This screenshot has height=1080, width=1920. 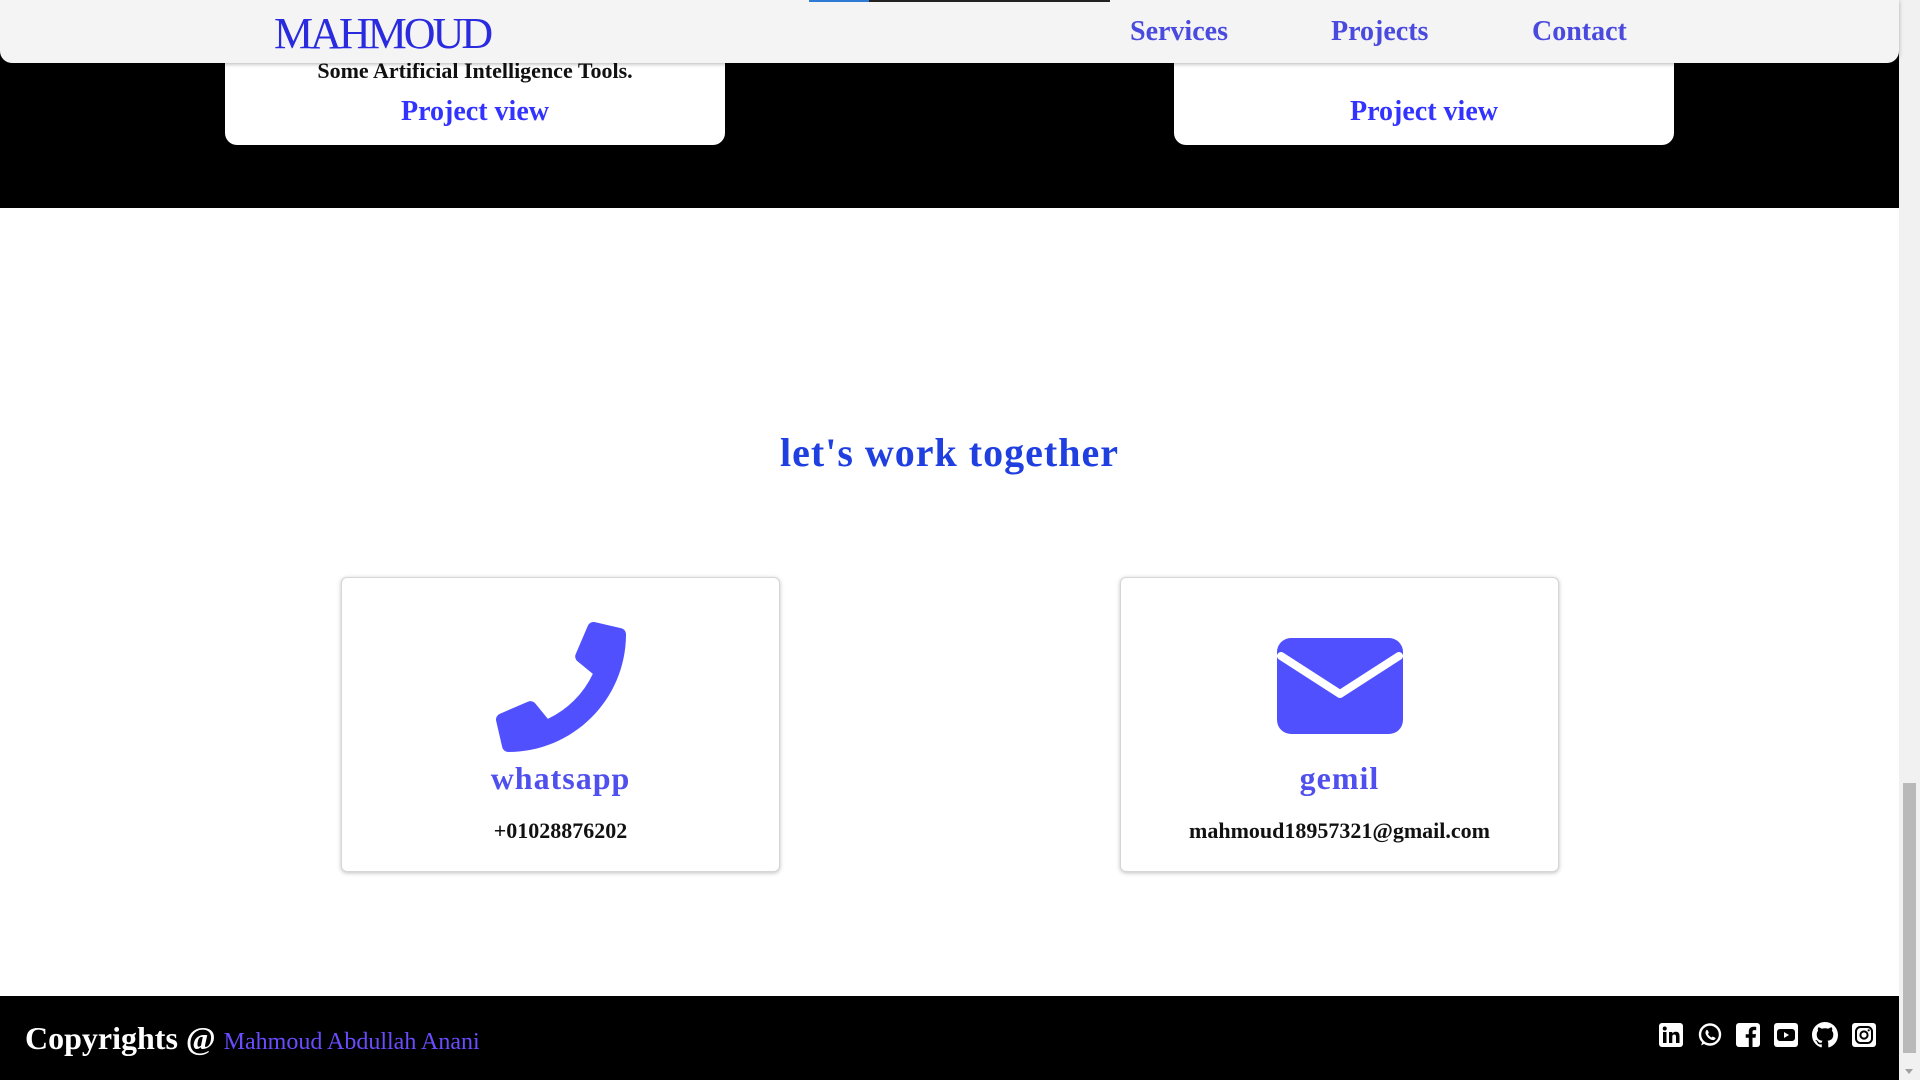 What do you see at coordinates (1671, 1035) in the screenshot?
I see `linkedin-icon` at bounding box center [1671, 1035].